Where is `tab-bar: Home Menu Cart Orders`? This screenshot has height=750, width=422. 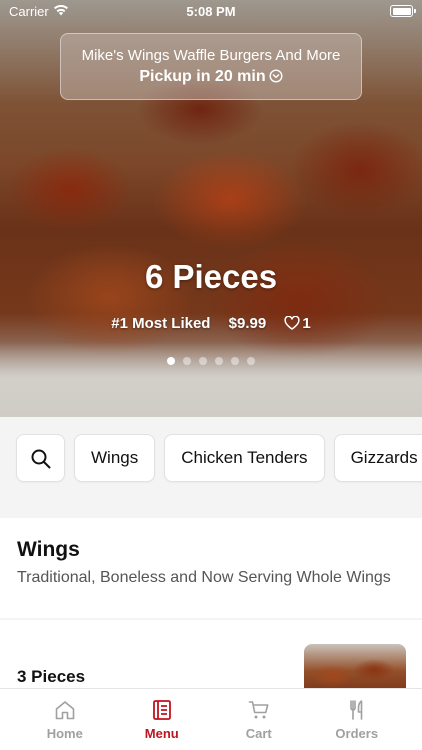 tab-bar: Home Menu Cart Orders is located at coordinates (211, 719).